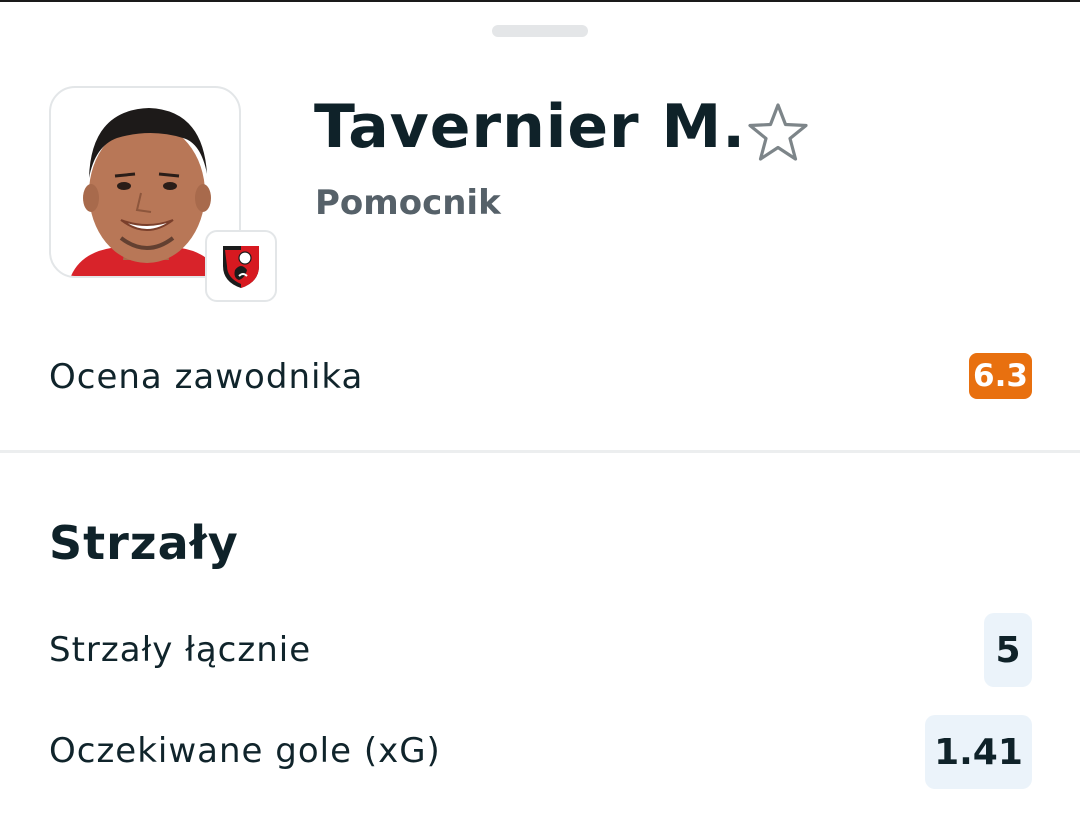 The height and width of the screenshot is (816, 1080). Describe the element at coordinates (408, 203) in the screenshot. I see `player-position: Pomocnik` at that location.